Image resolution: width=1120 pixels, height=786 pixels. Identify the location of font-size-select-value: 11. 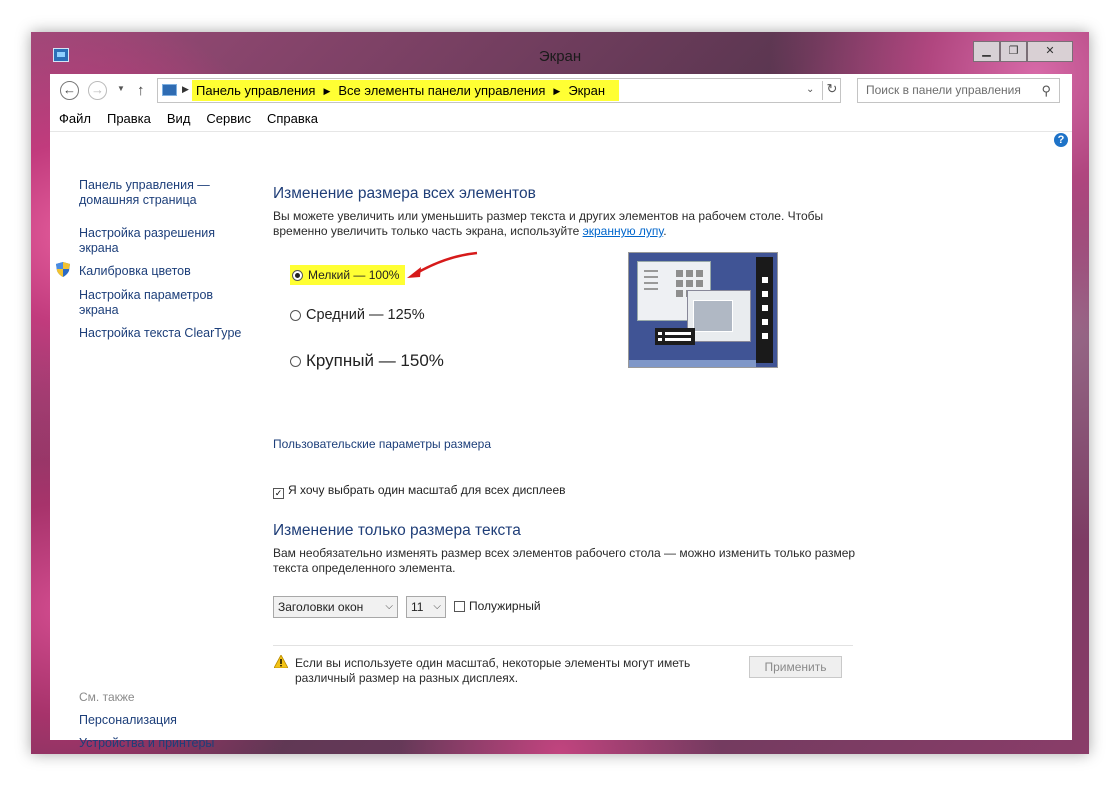
(417, 607).